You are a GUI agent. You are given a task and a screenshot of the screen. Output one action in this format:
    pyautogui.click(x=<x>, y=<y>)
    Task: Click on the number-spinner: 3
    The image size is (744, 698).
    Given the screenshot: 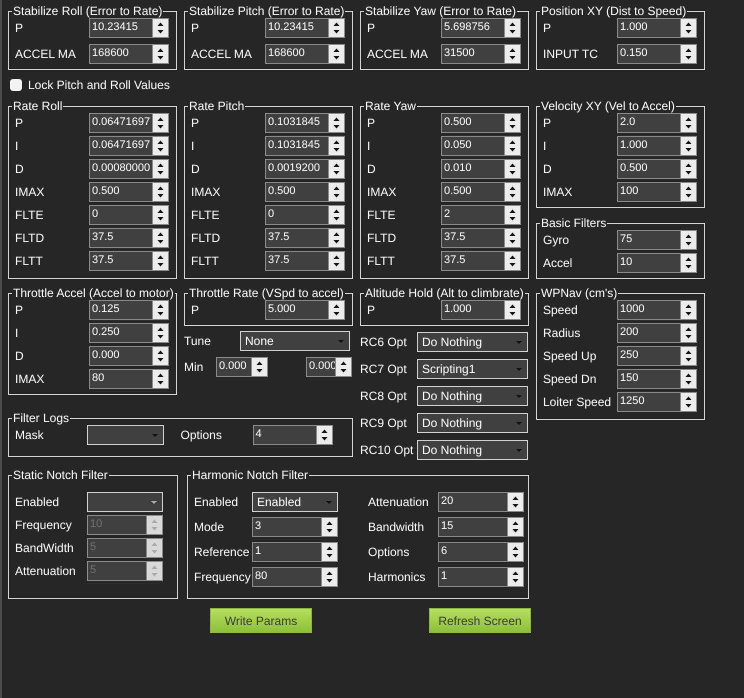 What is the action you would take?
    pyautogui.click(x=295, y=527)
    